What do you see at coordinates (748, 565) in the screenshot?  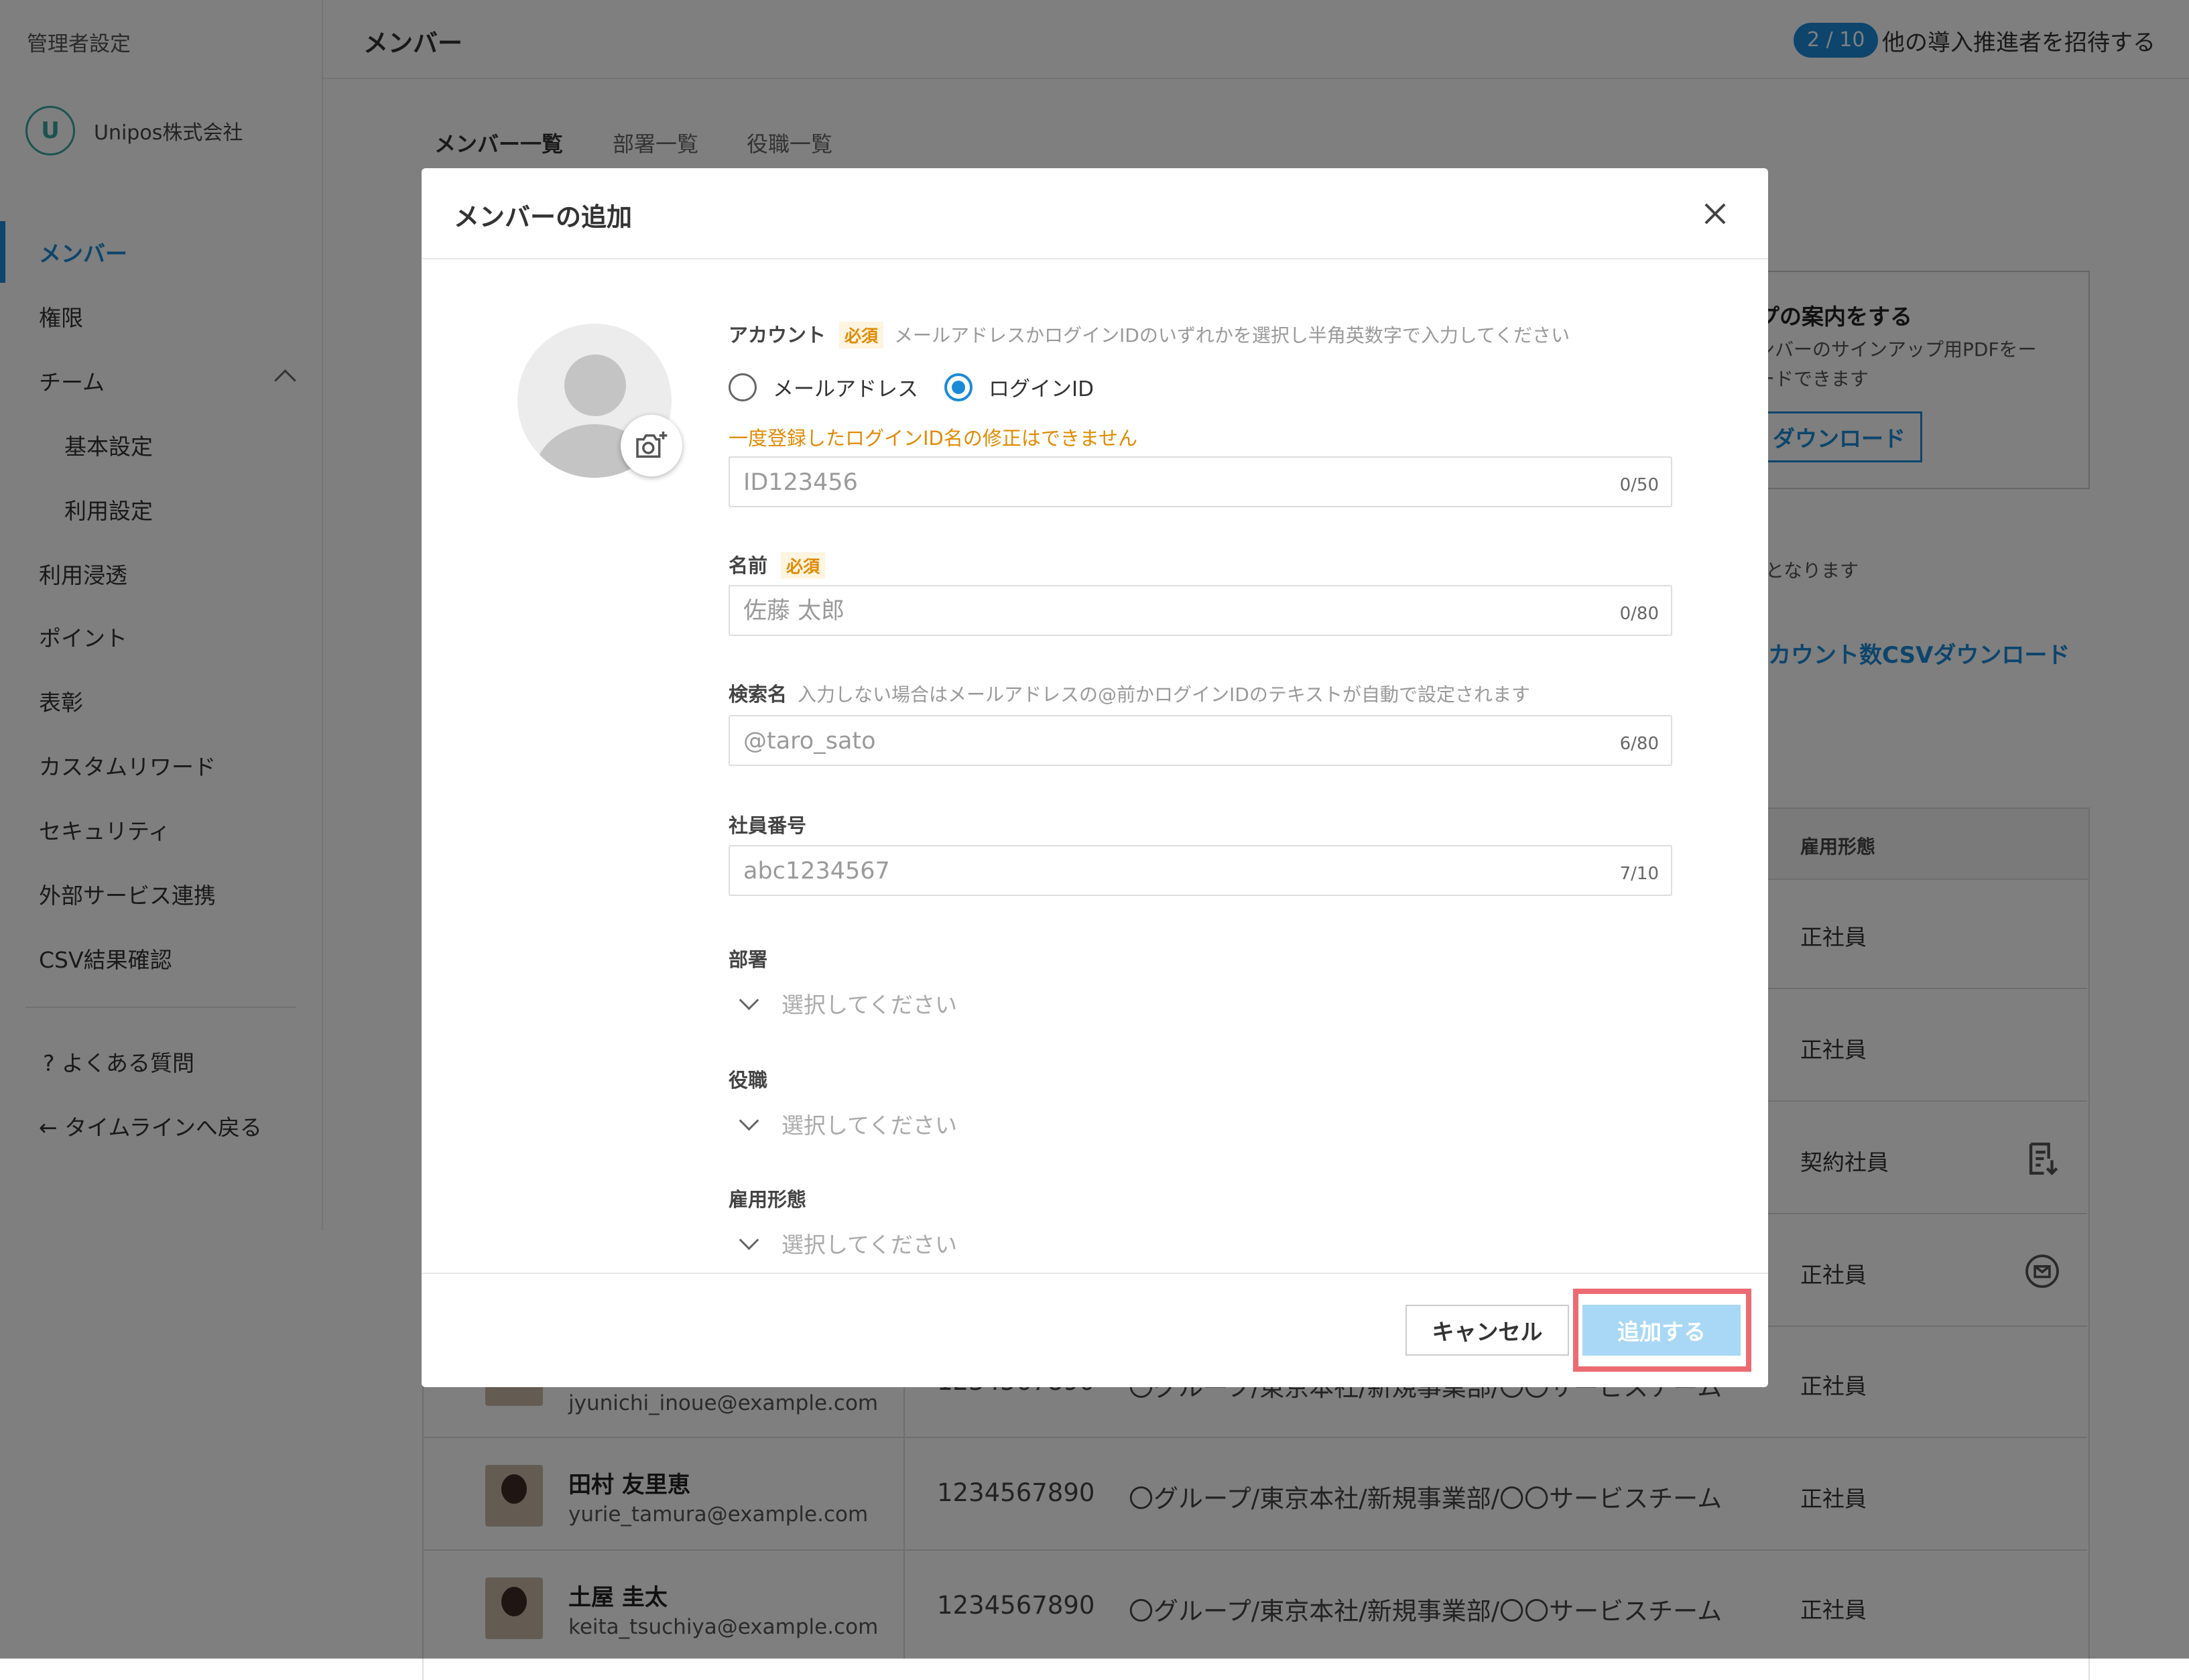 I see `name-label: 名前` at bounding box center [748, 565].